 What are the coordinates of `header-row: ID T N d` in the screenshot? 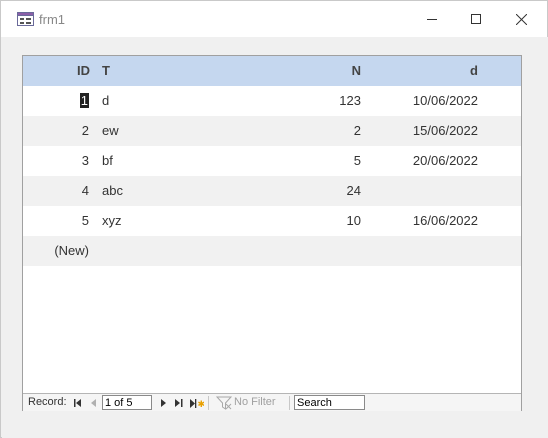 It's located at (272, 71).